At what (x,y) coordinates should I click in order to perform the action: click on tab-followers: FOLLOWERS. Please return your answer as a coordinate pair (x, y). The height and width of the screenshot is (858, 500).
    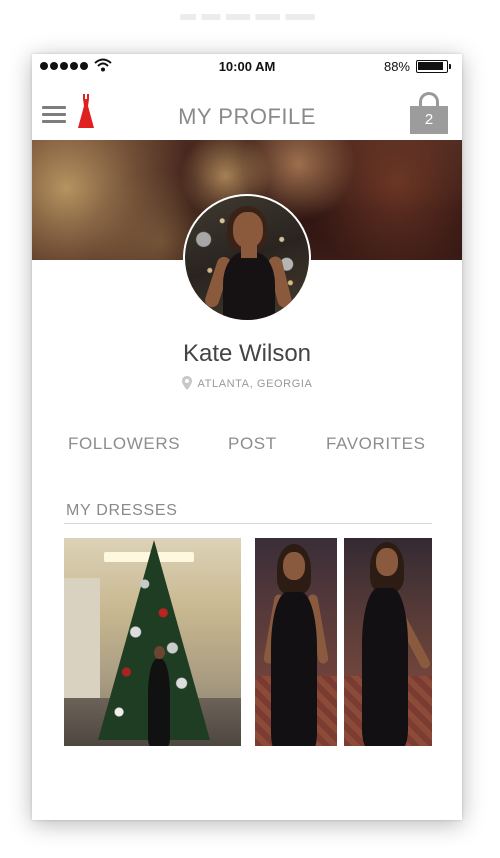
    Looking at the image, I should click on (124, 444).